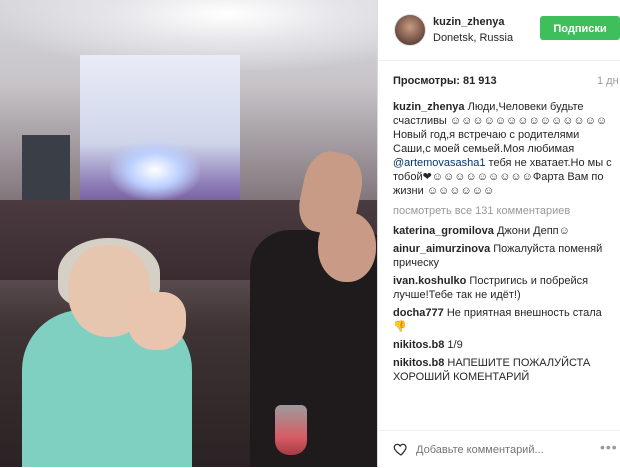 Image resolution: width=620 pixels, height=468 pixels. Describe the element at coordinates (506, 450) in the screenshot. I see `comment-input` at that location.